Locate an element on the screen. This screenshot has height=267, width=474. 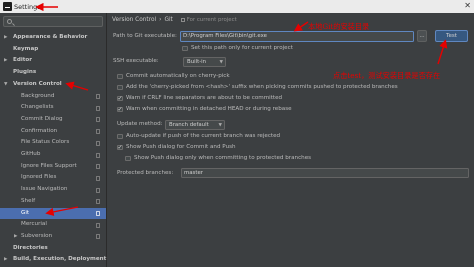
sidebar-item-subversion: ▶ Subversion is located at coordinates (53, 237).